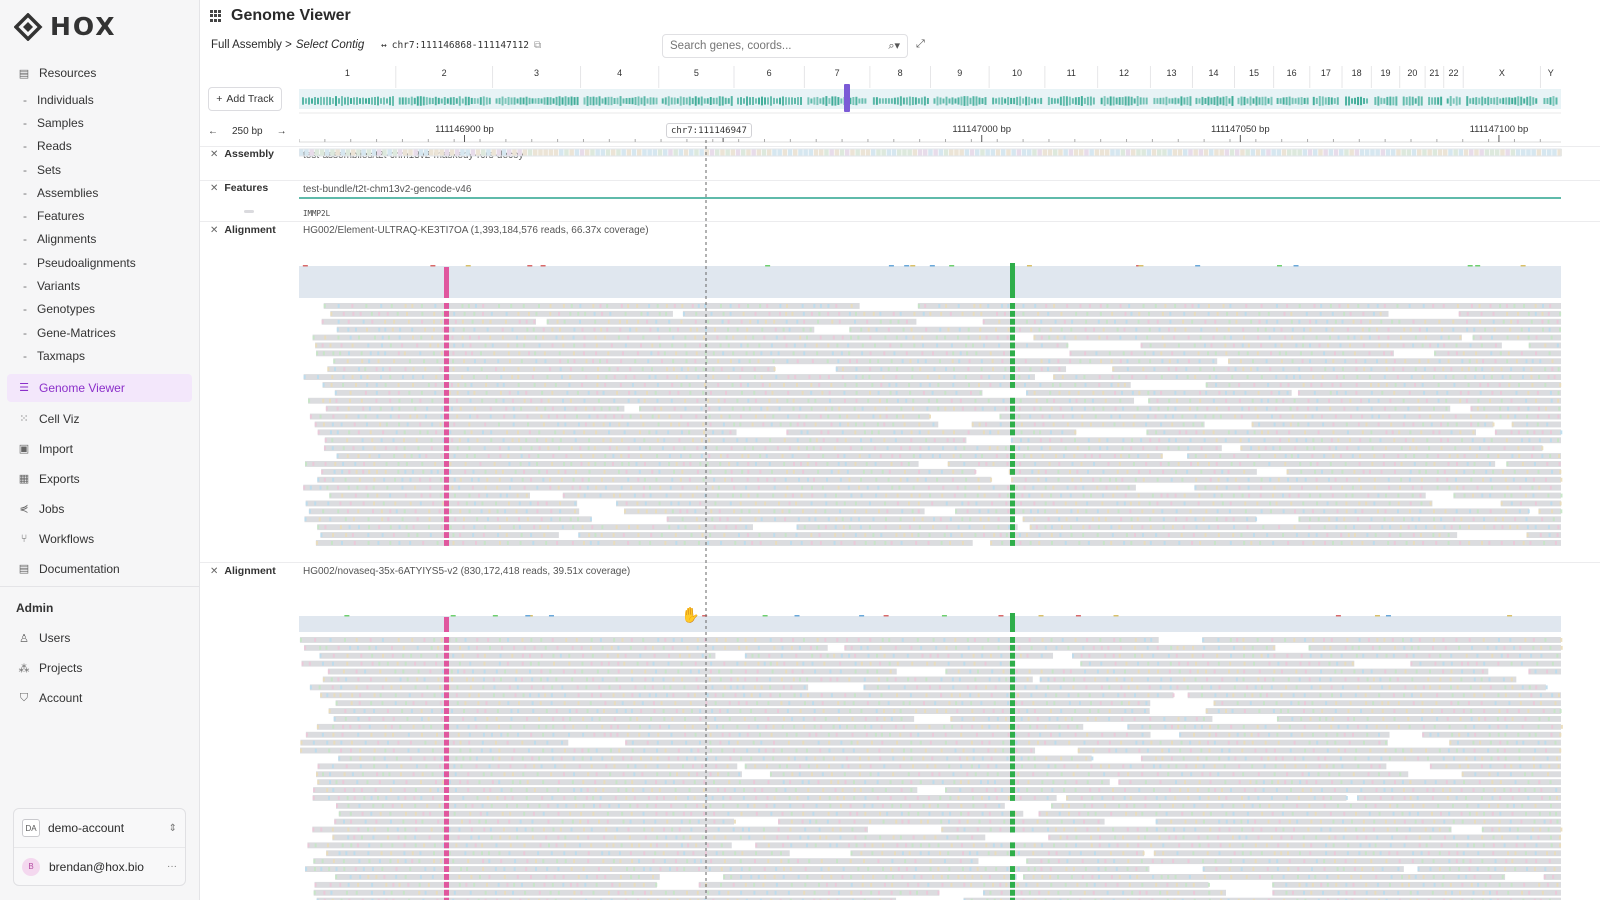 The height and width of the screenshot is (900, 1600). Describe the element at coordinates (99, 355) in the screenshot. I see `nav-taxmaps: - Taxmaps` at that location.